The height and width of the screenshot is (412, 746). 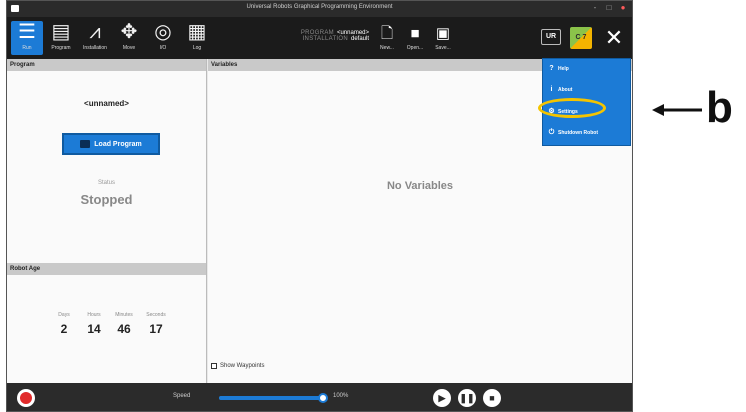 I want to click on annotation-label: b, so click(x=719, y=107).